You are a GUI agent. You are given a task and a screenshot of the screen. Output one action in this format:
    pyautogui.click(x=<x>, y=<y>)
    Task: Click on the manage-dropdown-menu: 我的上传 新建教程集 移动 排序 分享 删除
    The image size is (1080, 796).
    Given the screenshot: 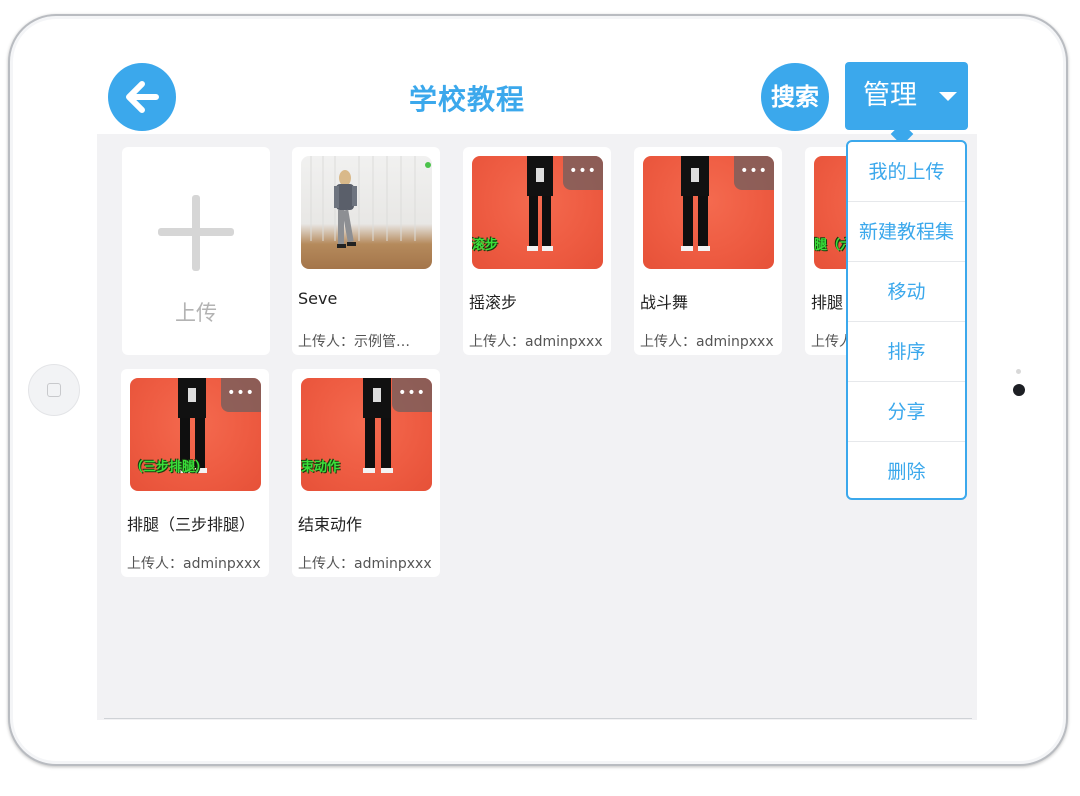 What is the action you would take?
    pyautogui.click(x=906, y=320)
    